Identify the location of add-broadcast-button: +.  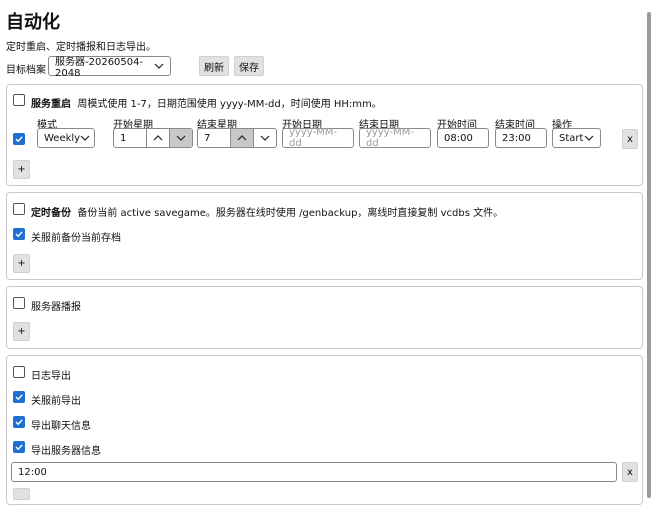
(21, 331).